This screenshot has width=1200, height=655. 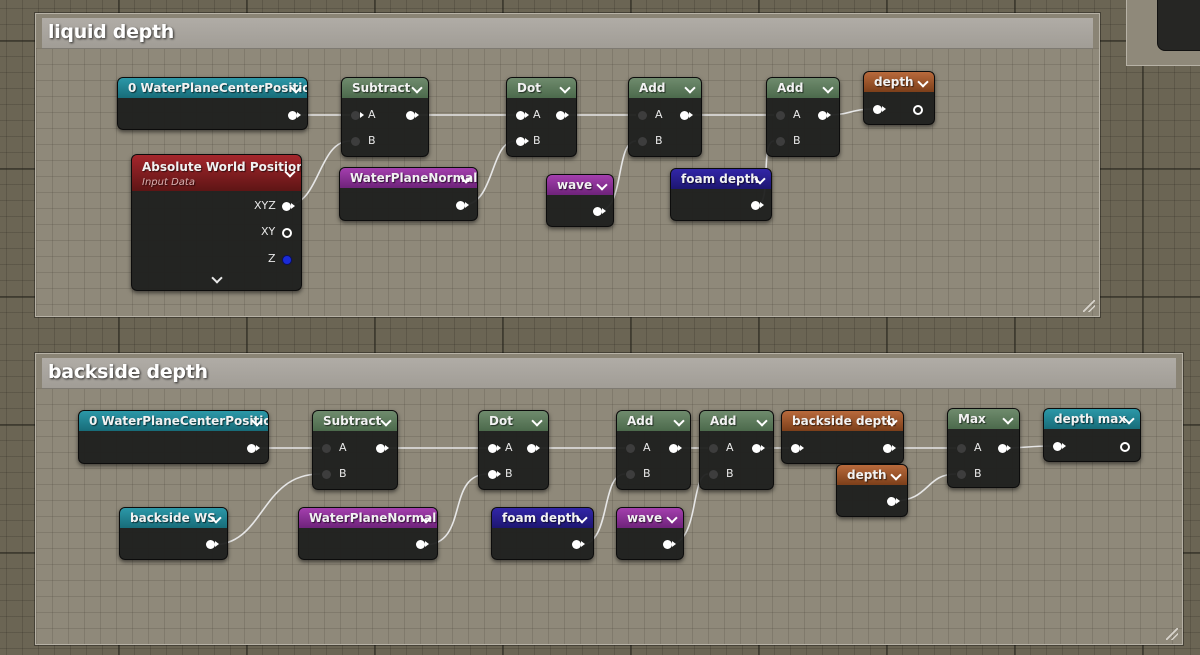 I want to click on comment-header: backside depth, so click(x=609, y=373).